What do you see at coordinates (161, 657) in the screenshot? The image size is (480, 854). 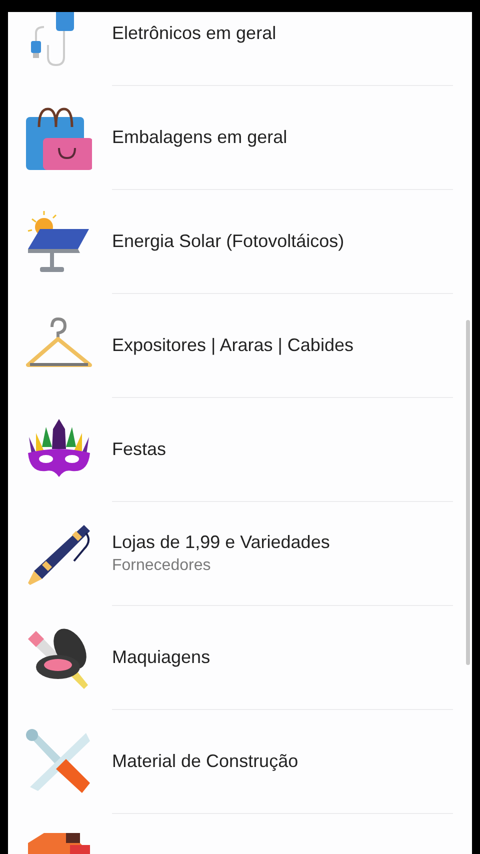 I see `category-item: Maquiagens` at bounding box center [161, 657].